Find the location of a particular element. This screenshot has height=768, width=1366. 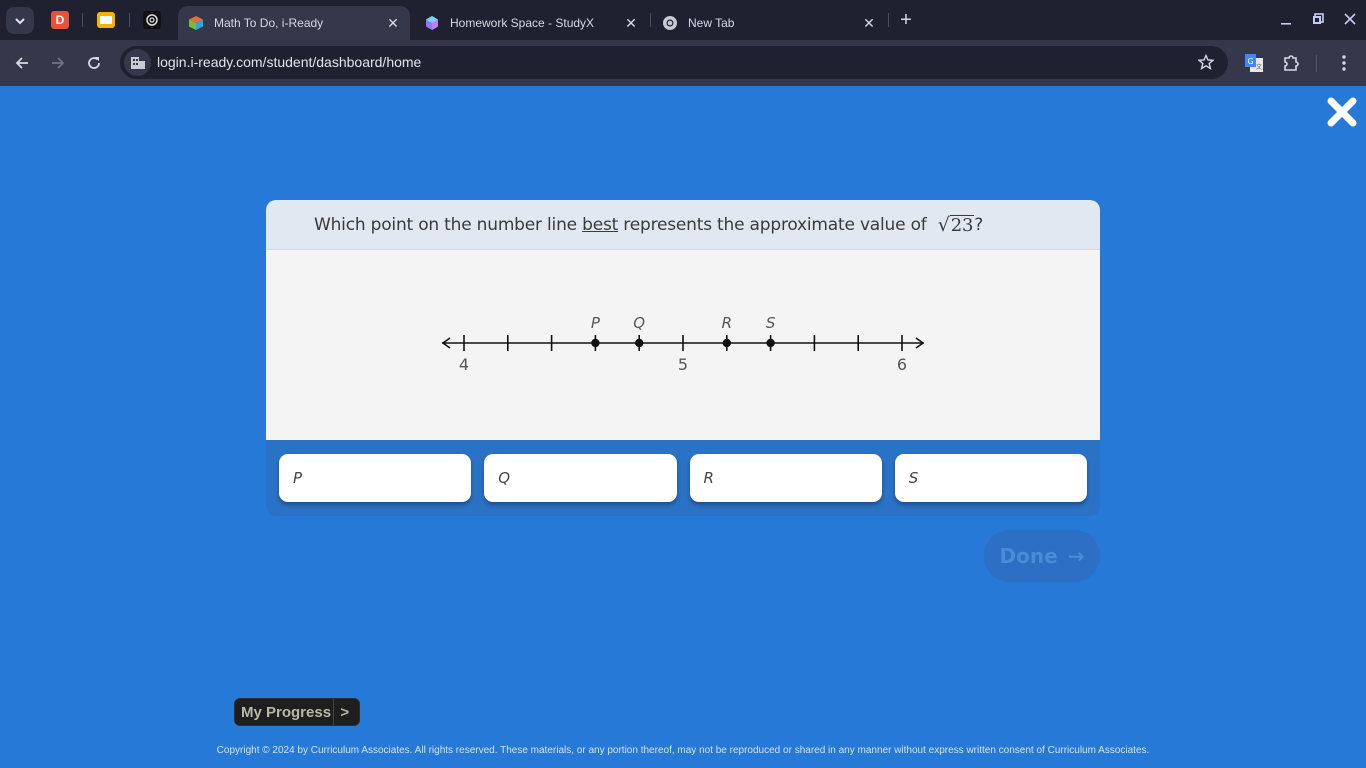

bookmark-button is located at coordinates (1206, 62).